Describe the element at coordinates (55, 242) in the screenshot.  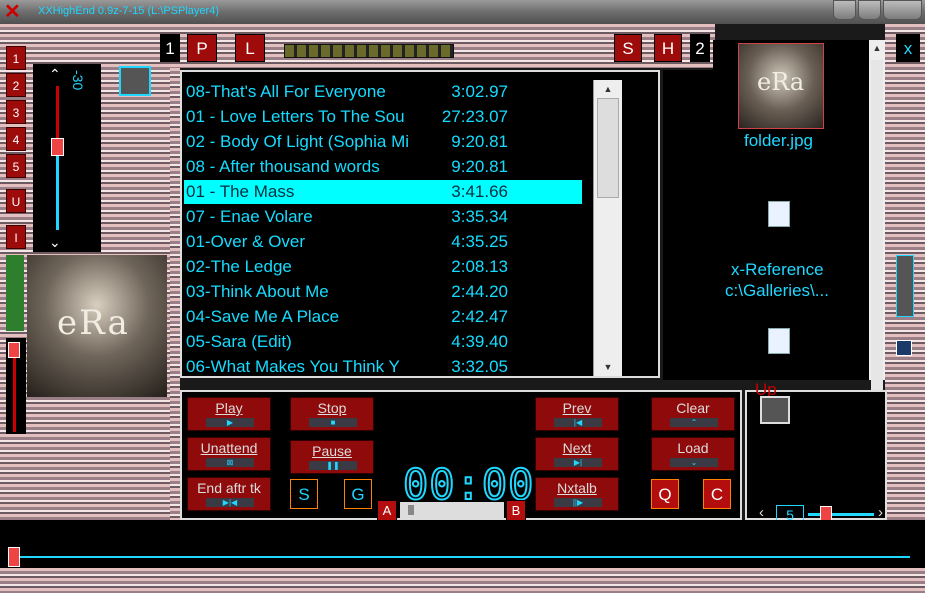
I see `volume-down-icon: ⌄` at that location.